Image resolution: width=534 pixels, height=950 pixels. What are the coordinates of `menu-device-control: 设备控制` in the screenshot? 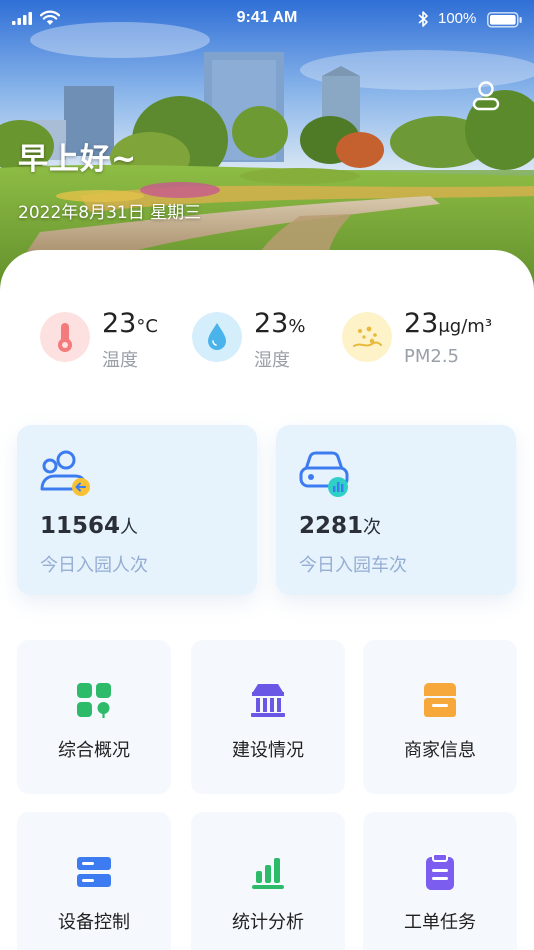 It's located at (94, 881).